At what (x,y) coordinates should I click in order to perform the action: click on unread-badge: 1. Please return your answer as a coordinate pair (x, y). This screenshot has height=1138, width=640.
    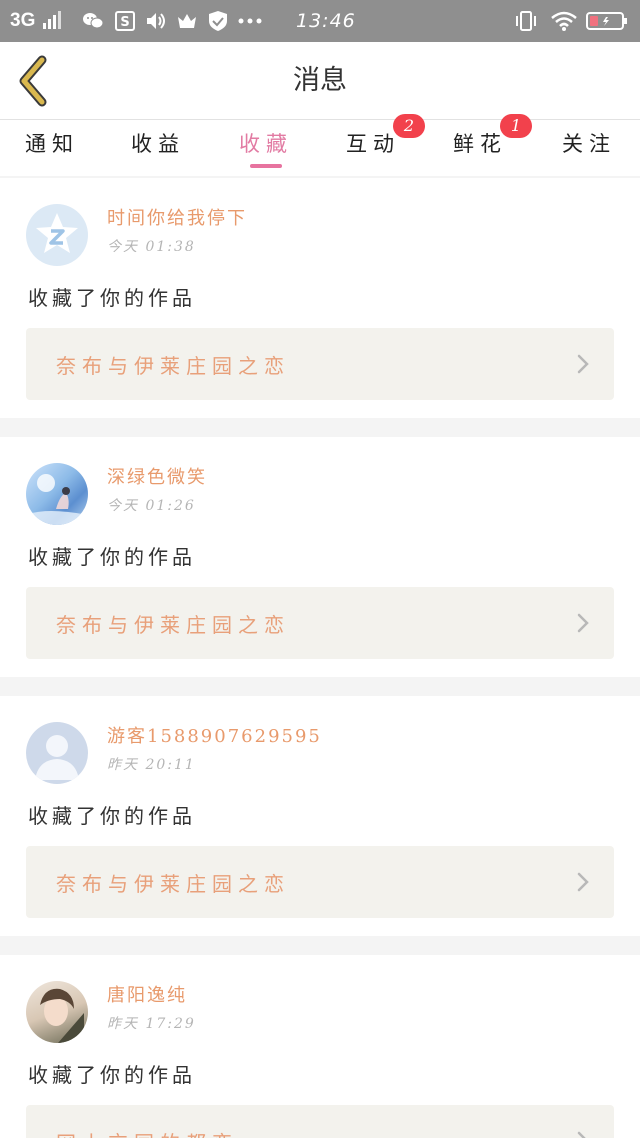
    Looking at the image, I should click on (516, 126).